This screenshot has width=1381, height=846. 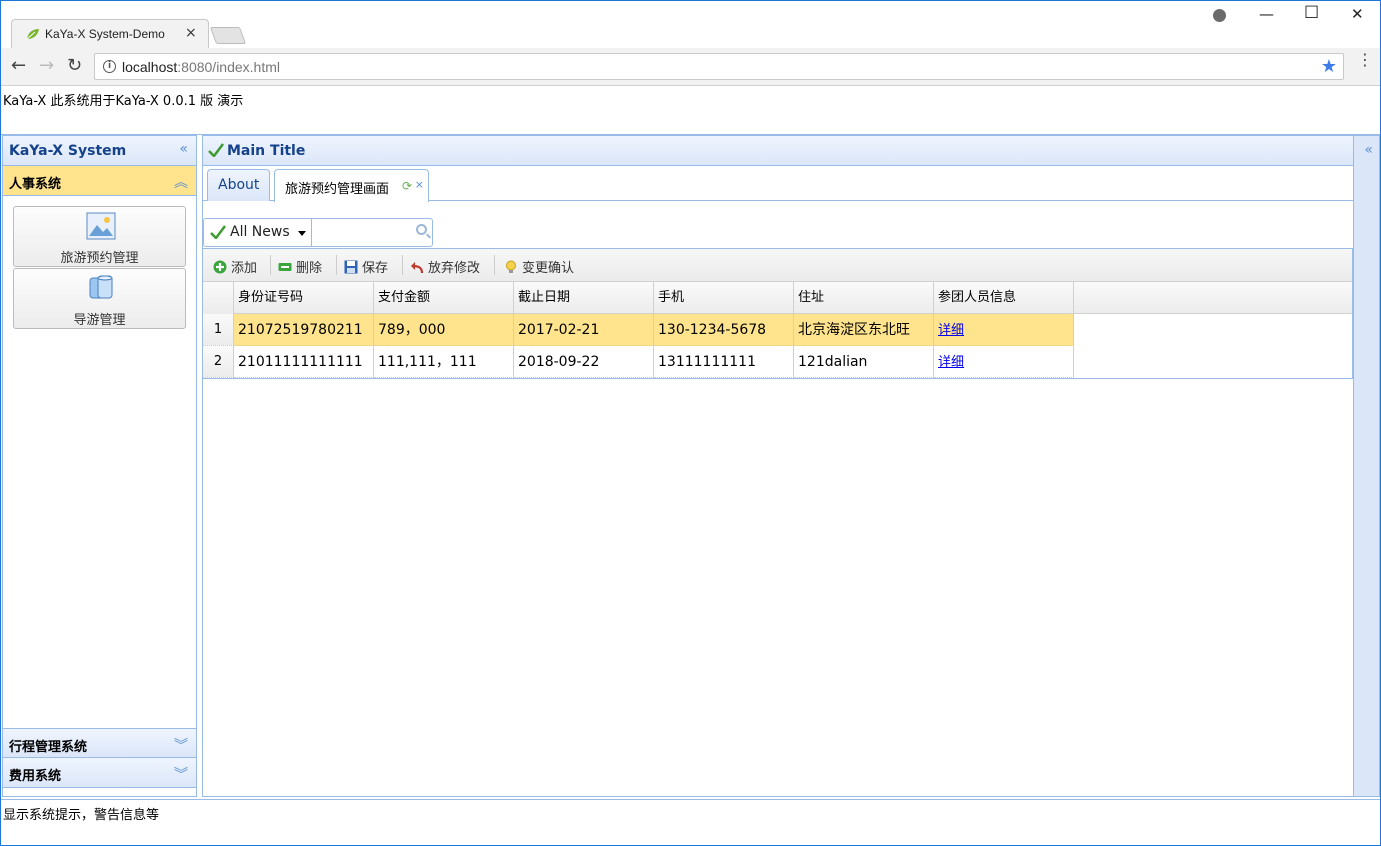 I want to click on table-cell: 北京海淀区东北旺, so click(x=864, y=330).